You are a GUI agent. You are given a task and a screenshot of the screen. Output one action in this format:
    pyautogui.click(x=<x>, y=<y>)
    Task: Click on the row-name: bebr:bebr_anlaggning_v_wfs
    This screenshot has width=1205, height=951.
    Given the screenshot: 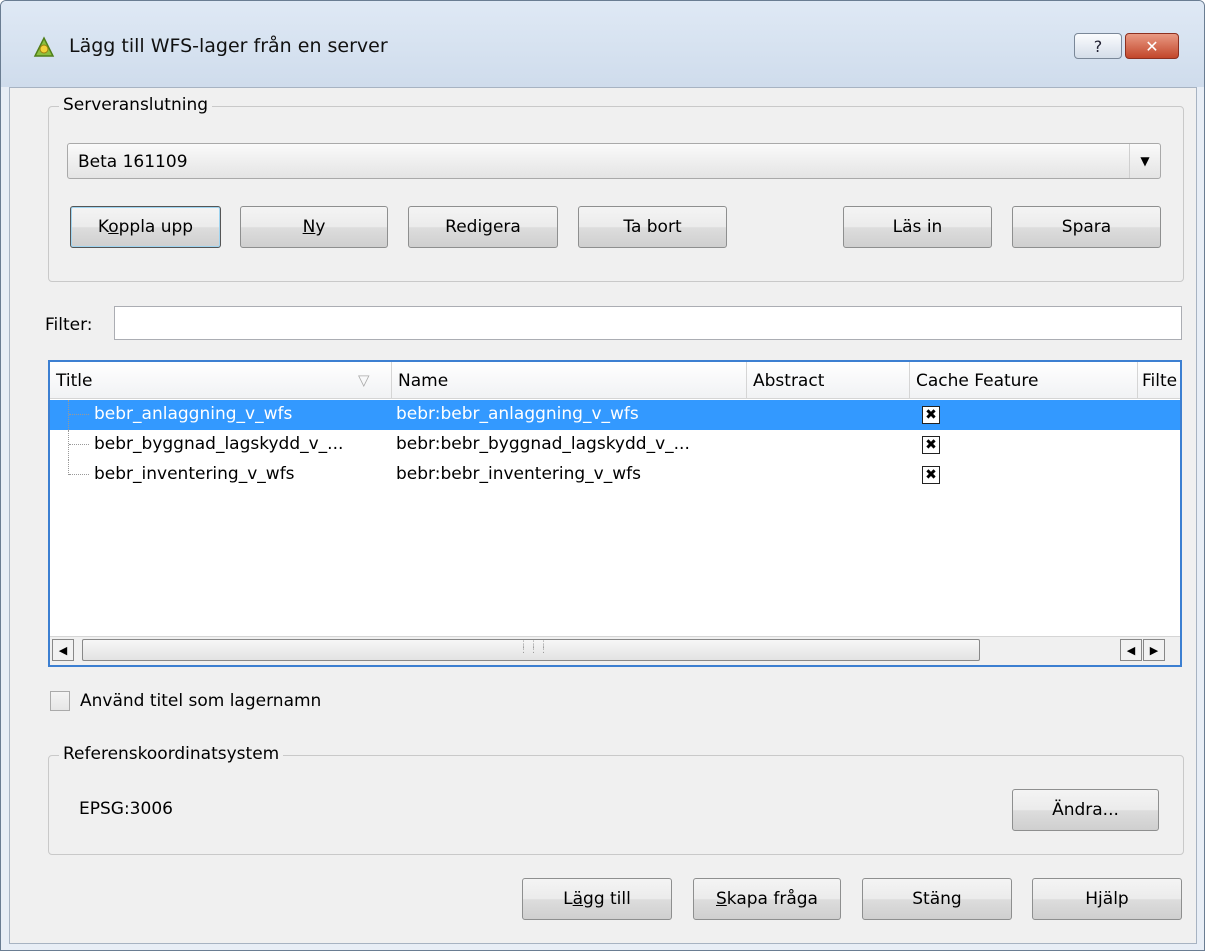 What is the action you would take?
    pyautogui.click(x=517, y=414)
    